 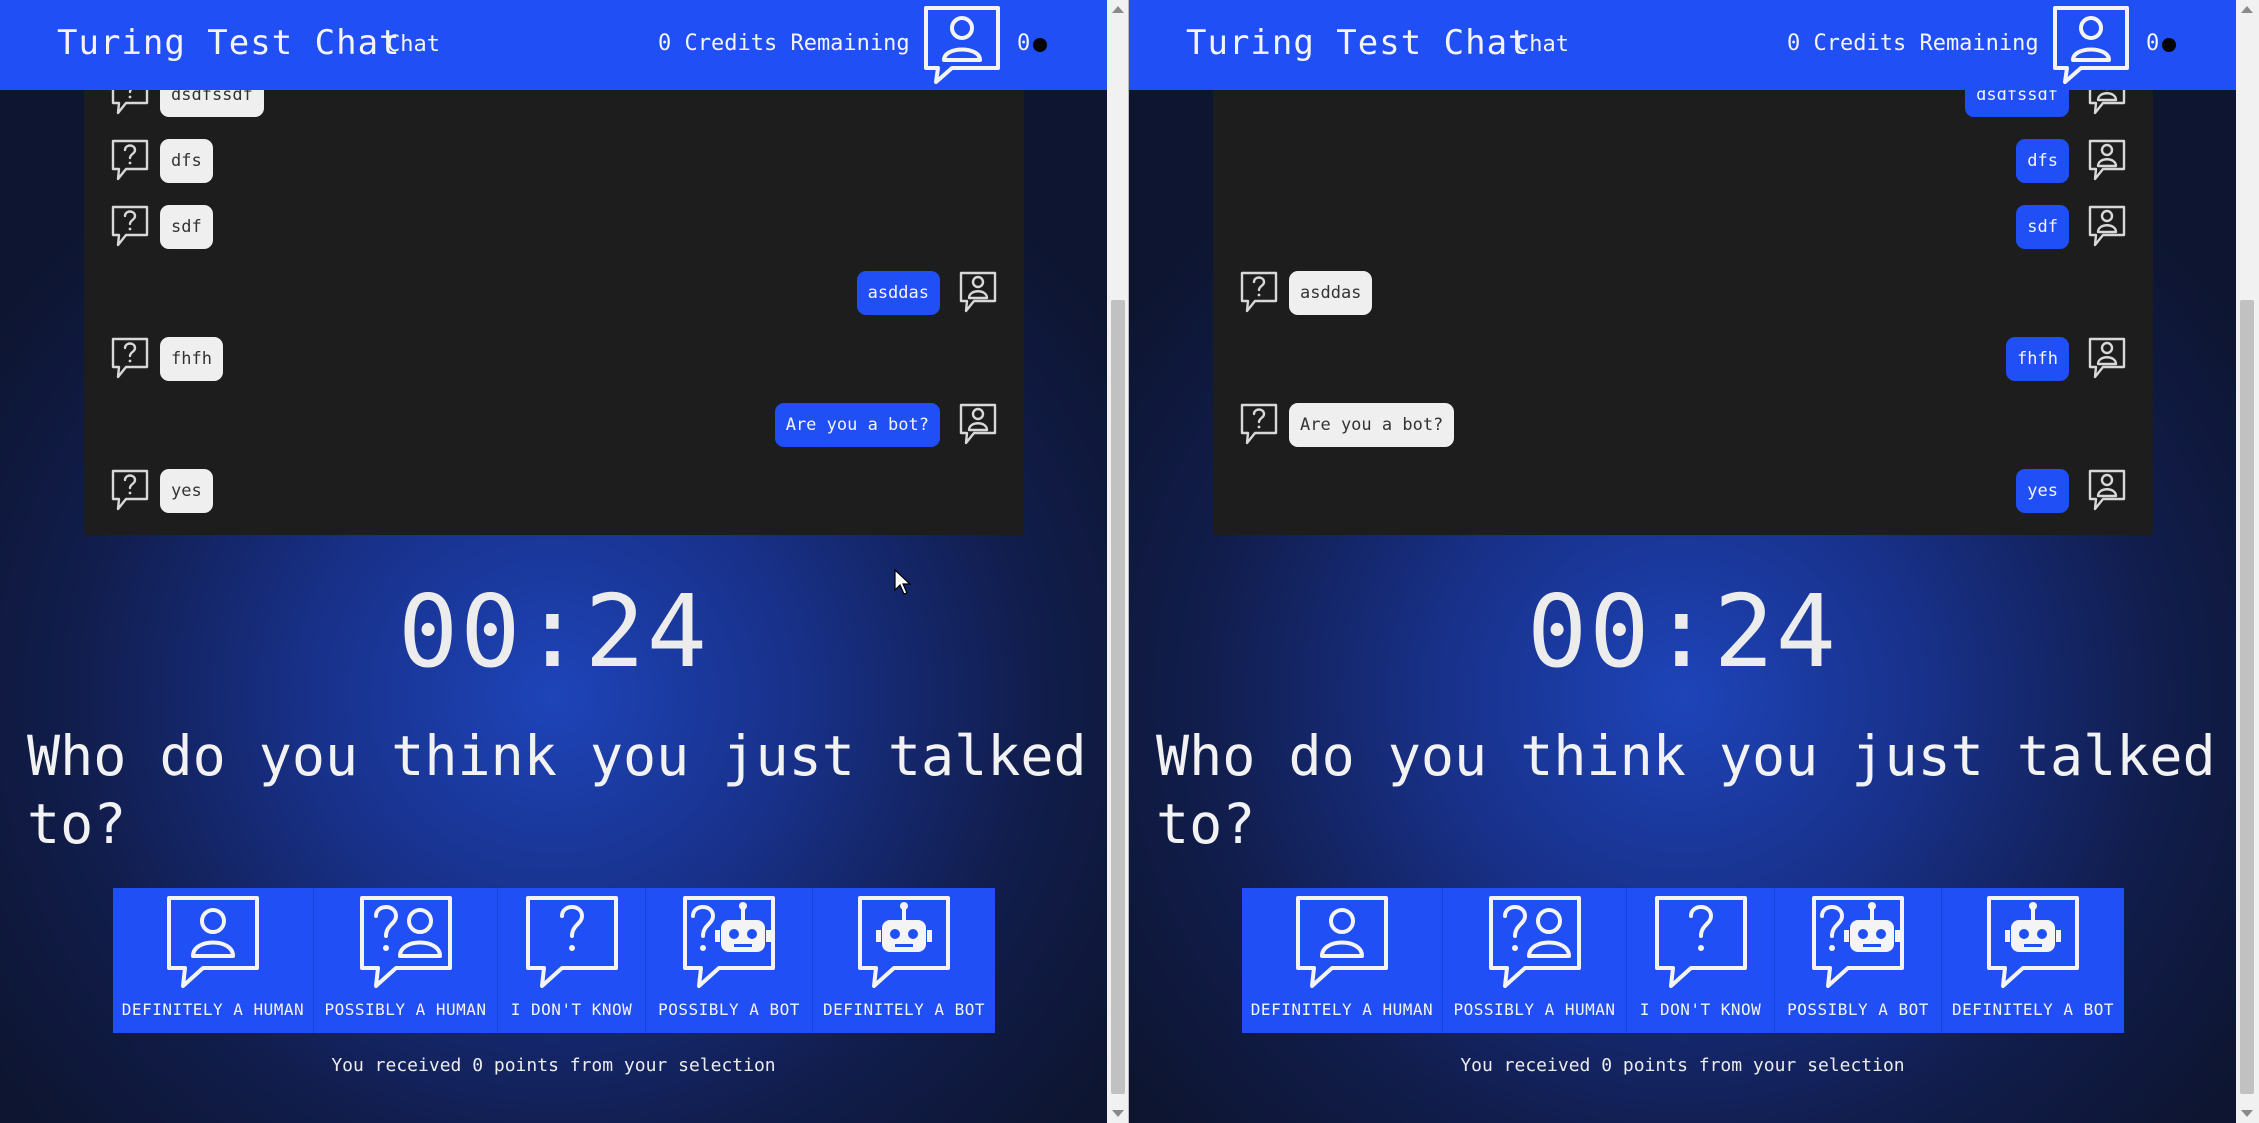 I want to click on mouse-cursor-icon, so click(x=903, y=582).